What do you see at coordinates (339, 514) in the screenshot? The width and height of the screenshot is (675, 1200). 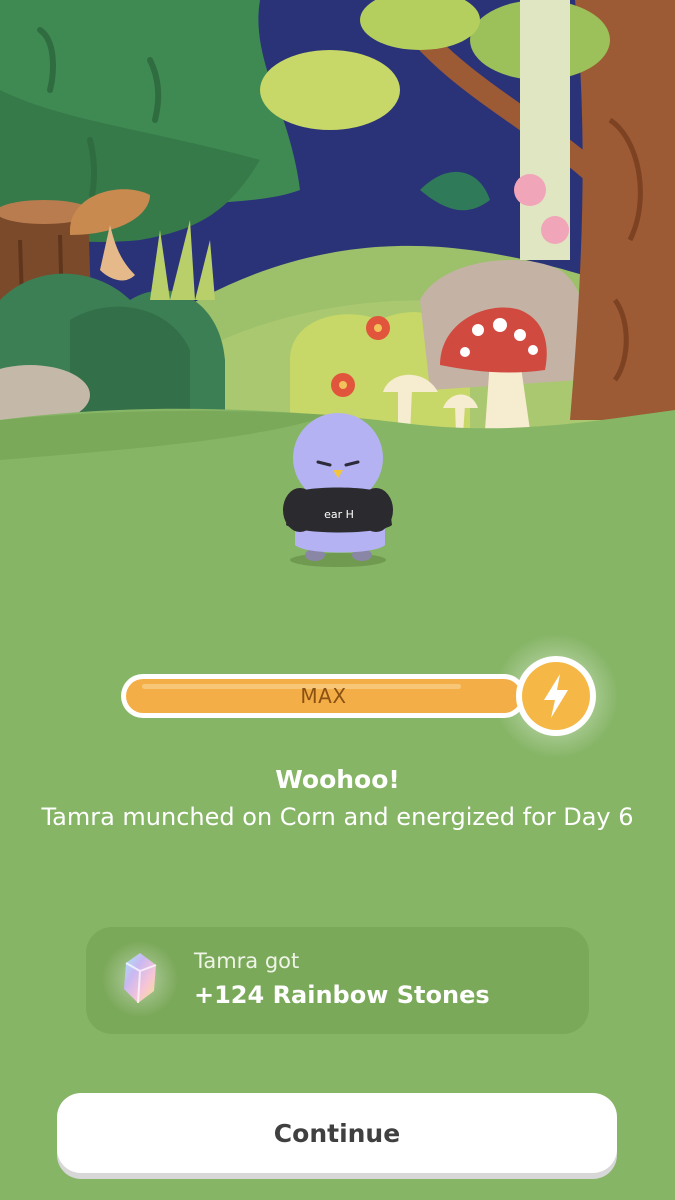 I see `pet-shirt-text: ear H` at bounding box center [339, 514].